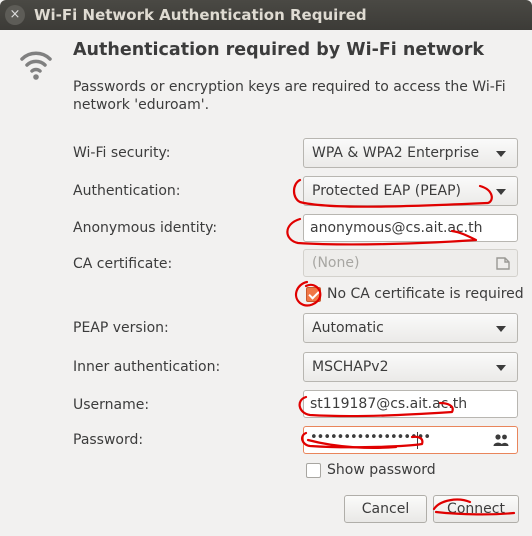 The image size is (532, 536). I want to click on peap-version-value: Automatic, so click(348, 328).